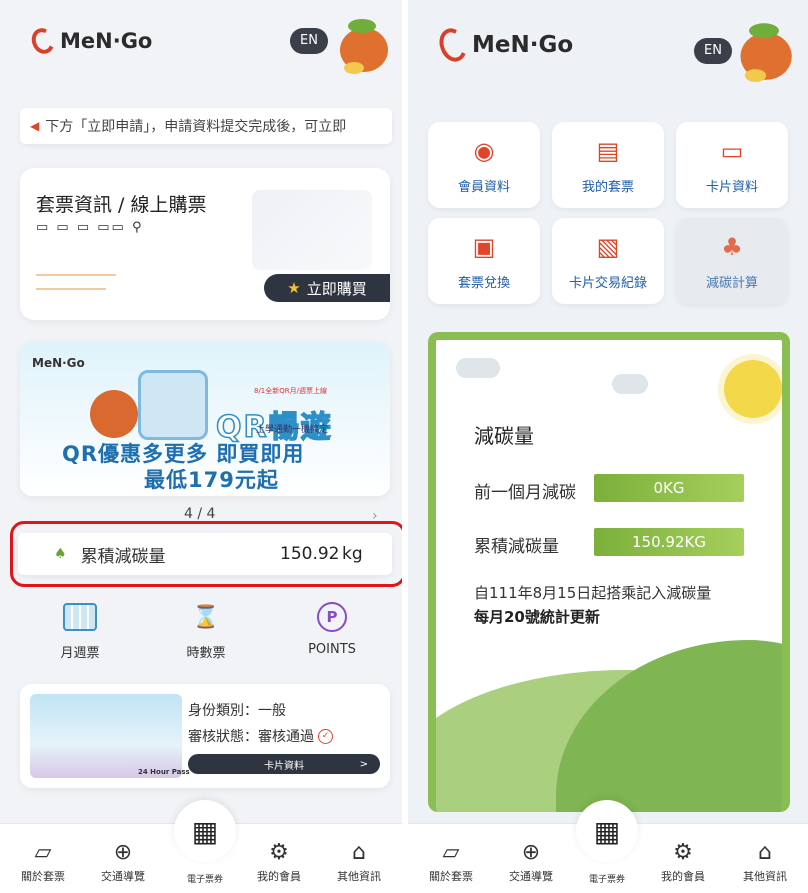  I want to click on grid-card-transactions: ▧ 卡片交易紀錄, so click(608, 261).